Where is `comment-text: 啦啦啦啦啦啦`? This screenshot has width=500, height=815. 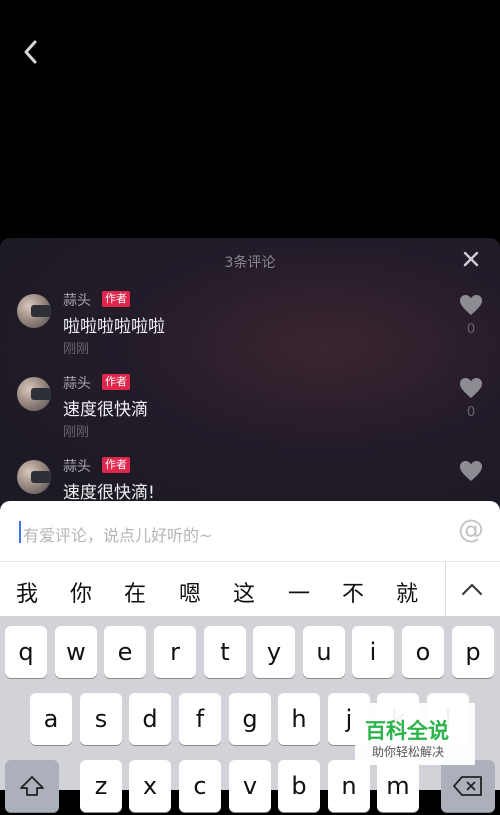
comment-text: 啦啦啦啦啦啦 is located at coordinates (114, 327).